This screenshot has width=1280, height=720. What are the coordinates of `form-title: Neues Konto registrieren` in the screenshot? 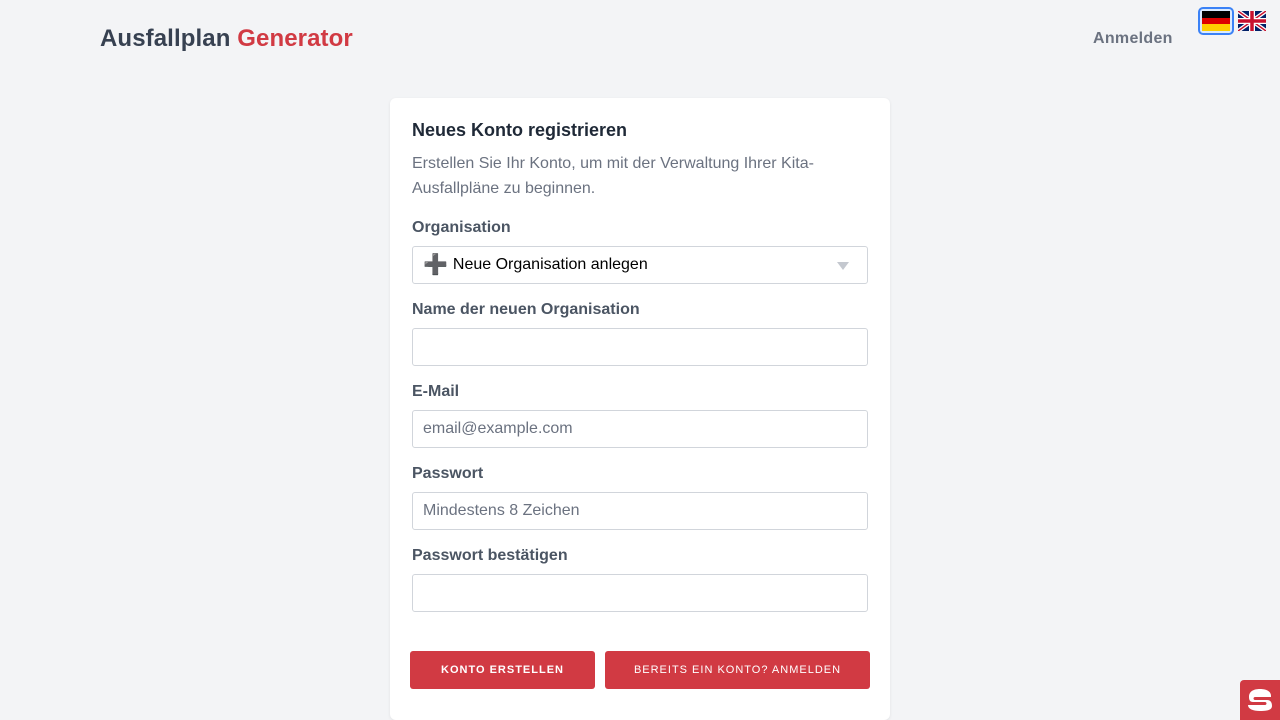 It's located at (520, 130).